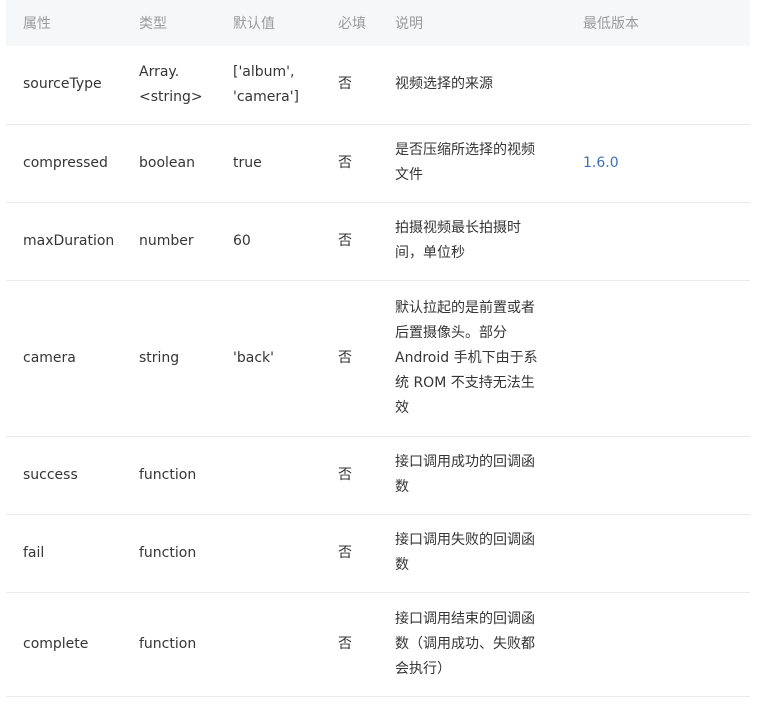 This screenshot has width=763, height=706. What do you see at coordinates (268, 358) in the screenshot?
I see `cell-default: 'back'` at bounding box center [268, 358].